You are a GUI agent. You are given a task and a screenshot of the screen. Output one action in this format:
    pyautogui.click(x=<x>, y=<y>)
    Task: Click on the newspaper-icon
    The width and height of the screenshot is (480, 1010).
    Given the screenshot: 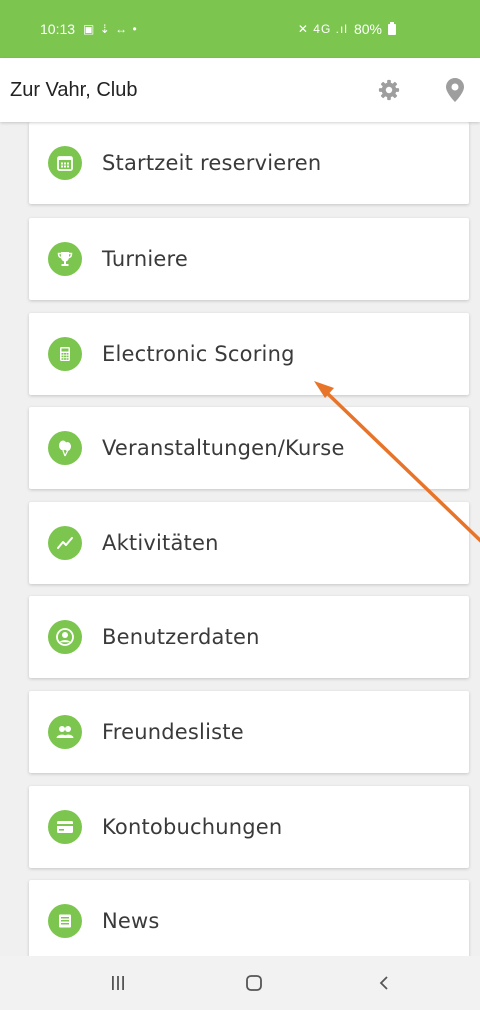 What is the action you would take?
    pyautogui.click(x=65, y=921)
    